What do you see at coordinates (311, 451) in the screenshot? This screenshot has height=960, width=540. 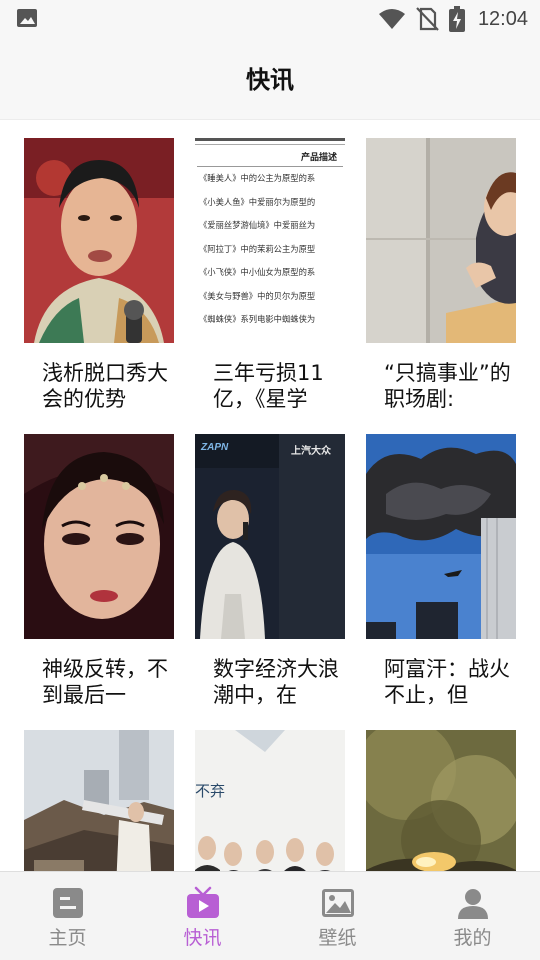 I see `banner-sponsor-text: 上汽大众` at bounding box center [311, 451].